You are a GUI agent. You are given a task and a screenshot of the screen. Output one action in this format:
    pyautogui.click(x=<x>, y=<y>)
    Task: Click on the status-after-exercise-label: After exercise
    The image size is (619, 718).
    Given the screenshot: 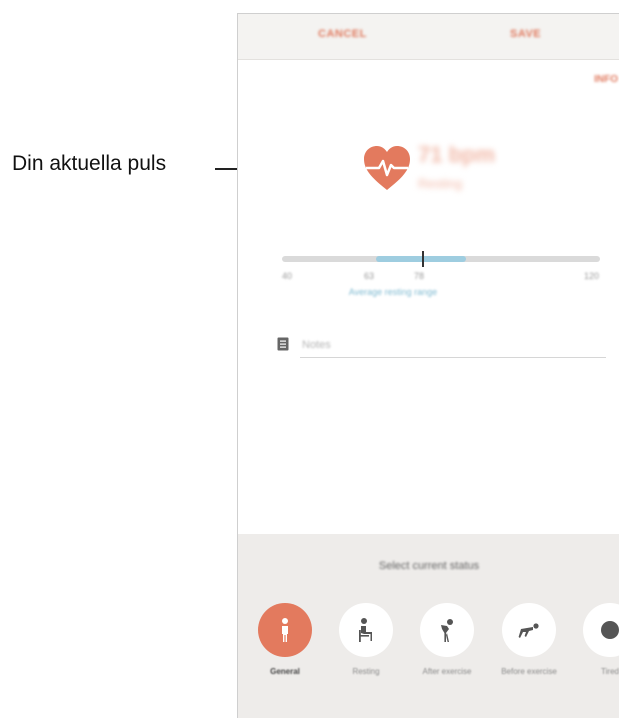 What is the action you would take?
    pyautogui.click(x=447, y=671)
    